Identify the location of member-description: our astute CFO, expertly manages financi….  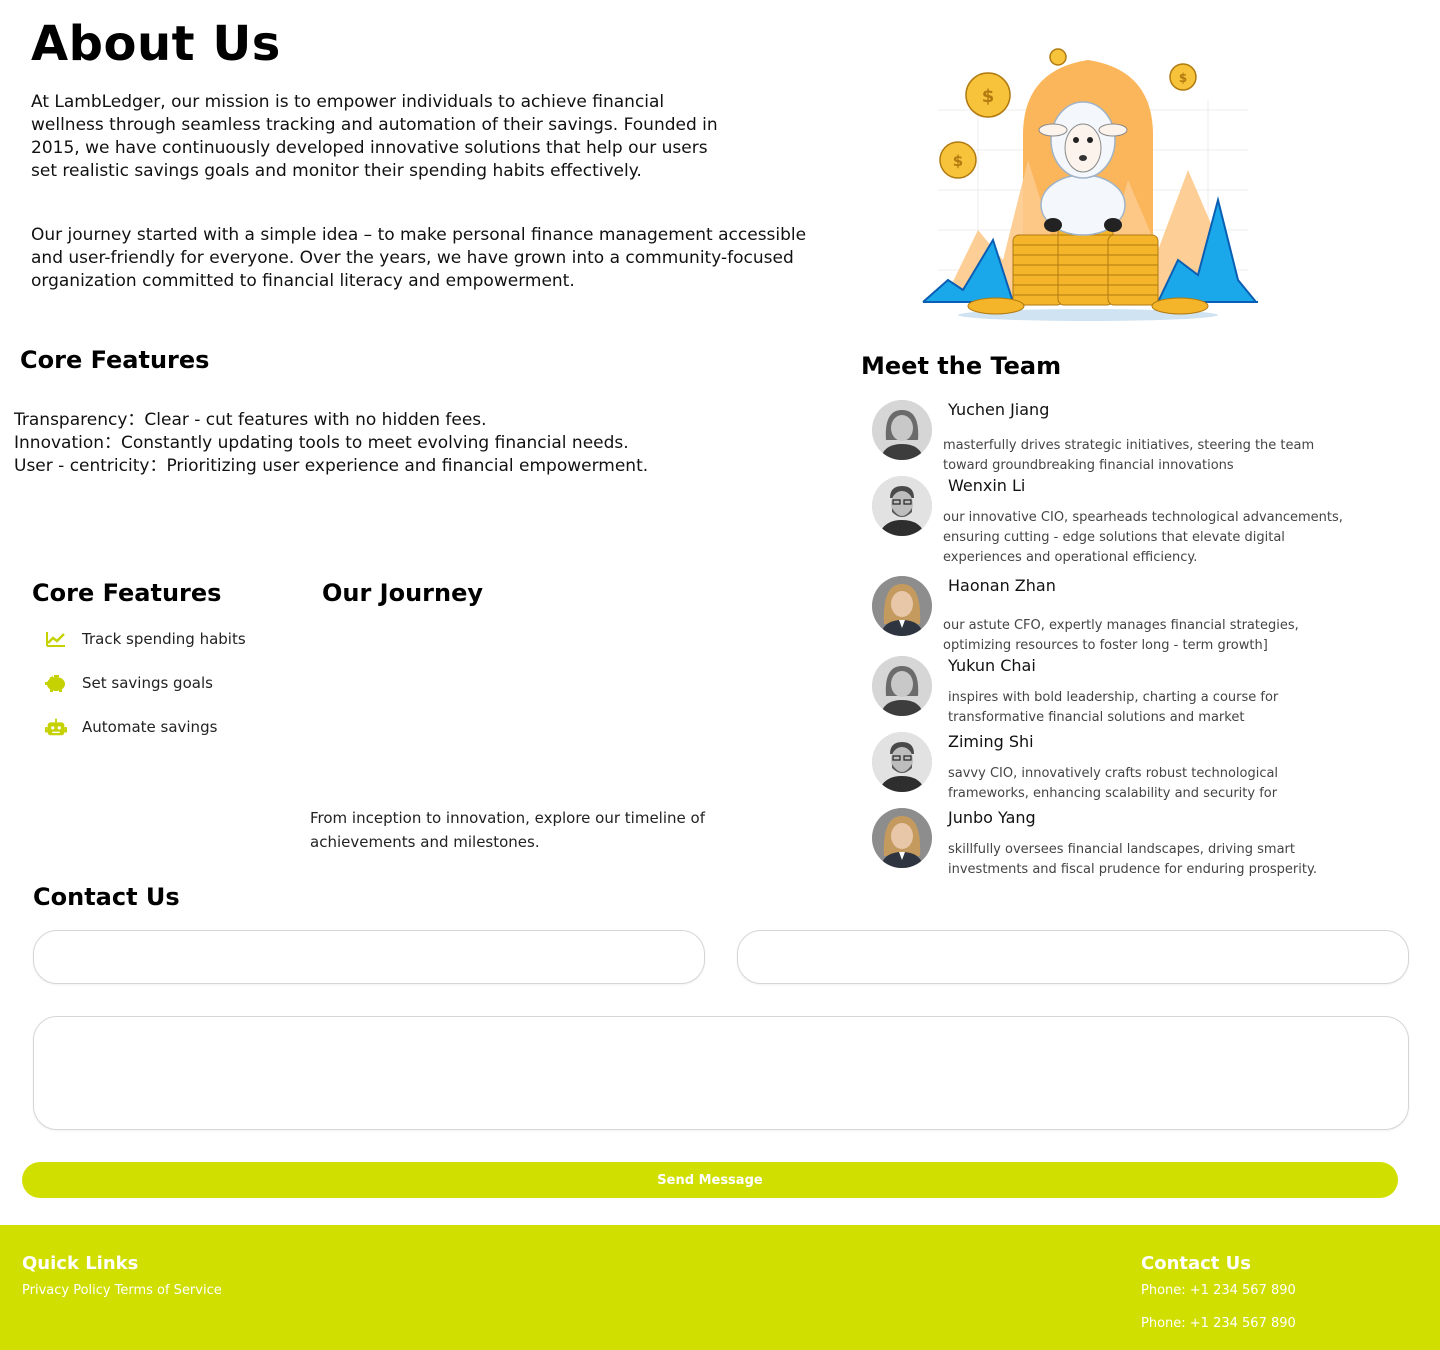
(1121, 635).